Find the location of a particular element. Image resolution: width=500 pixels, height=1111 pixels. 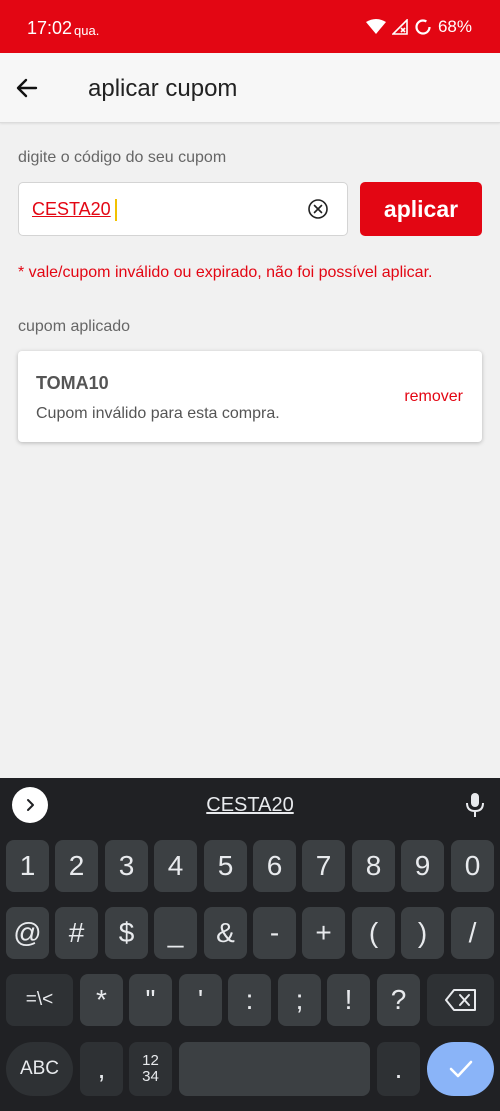

arrow-left-icon is located at coordinates (27, 88).